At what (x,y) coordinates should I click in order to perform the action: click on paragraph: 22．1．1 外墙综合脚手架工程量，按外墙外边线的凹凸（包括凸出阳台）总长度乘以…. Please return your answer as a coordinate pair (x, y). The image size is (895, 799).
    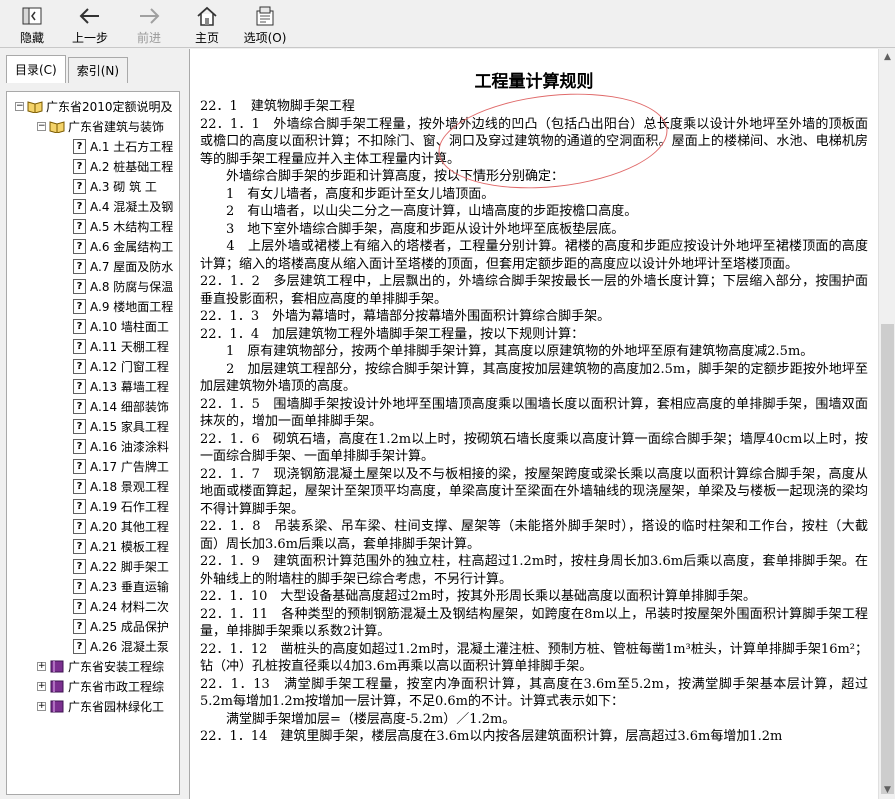
    Looking at the image, I should click on (534, 141).